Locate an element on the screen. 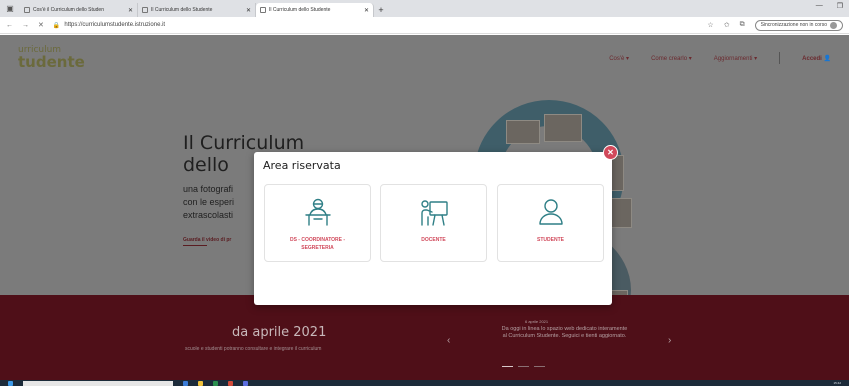 This screenshot has width=849, height=386. role-label-line: DOCENTE is located at coordinates (433, 240).